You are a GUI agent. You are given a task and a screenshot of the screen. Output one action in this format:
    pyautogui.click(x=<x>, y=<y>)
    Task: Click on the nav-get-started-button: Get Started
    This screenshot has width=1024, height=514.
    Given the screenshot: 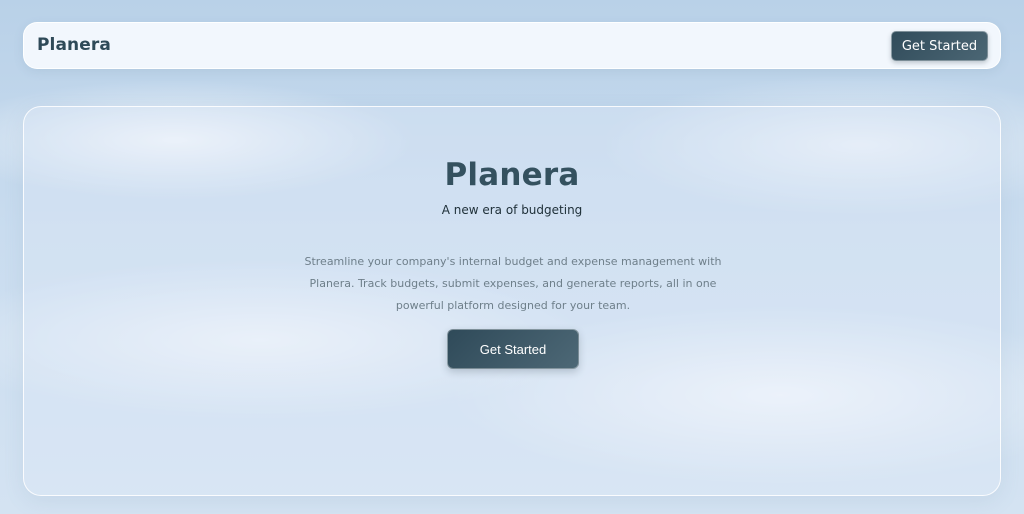 What is the action you would take?
    pyautogui.click(x=939, y=46)
    